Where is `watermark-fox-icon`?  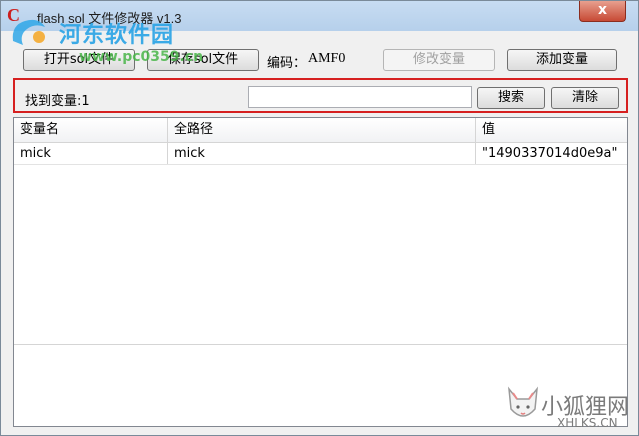 watermark-fox-icon is located at coordinates (523, 401).